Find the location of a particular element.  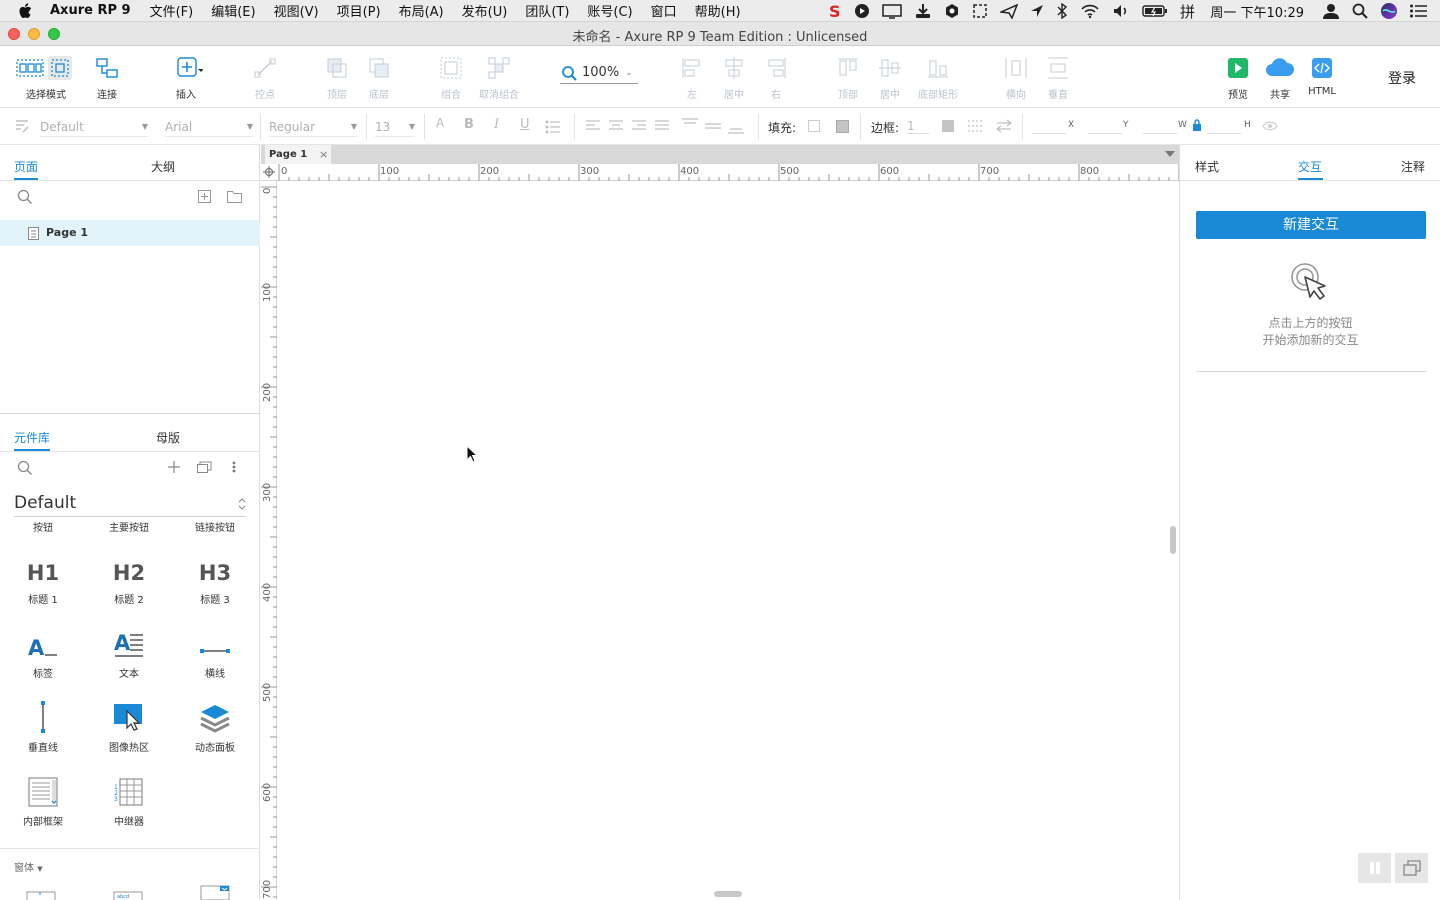

text-align-center-icon is located at coordinates (616, 126).